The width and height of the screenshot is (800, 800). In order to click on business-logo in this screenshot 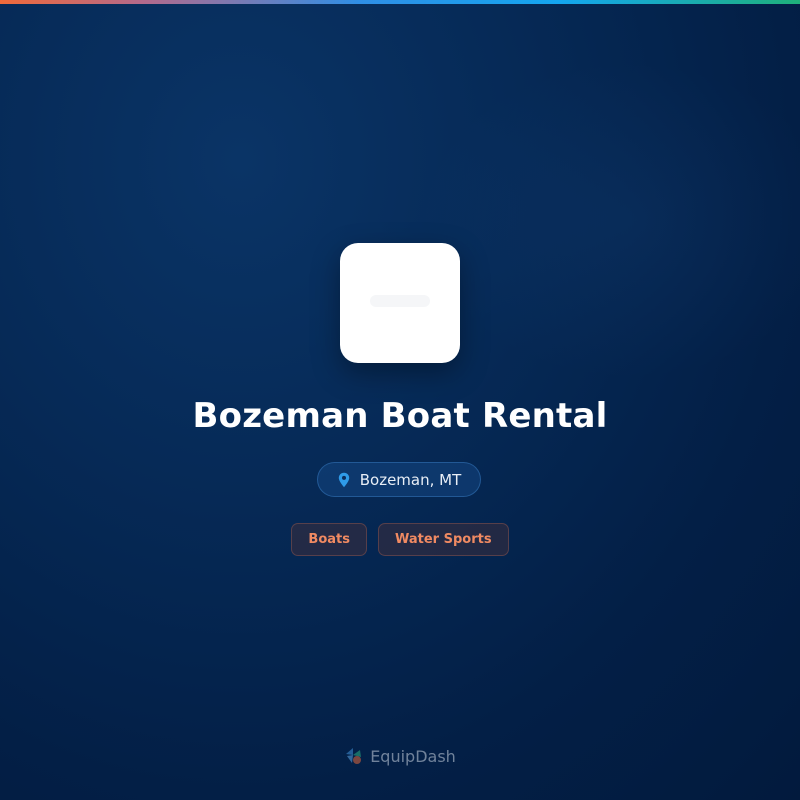, I will do `click(400, 303)`.